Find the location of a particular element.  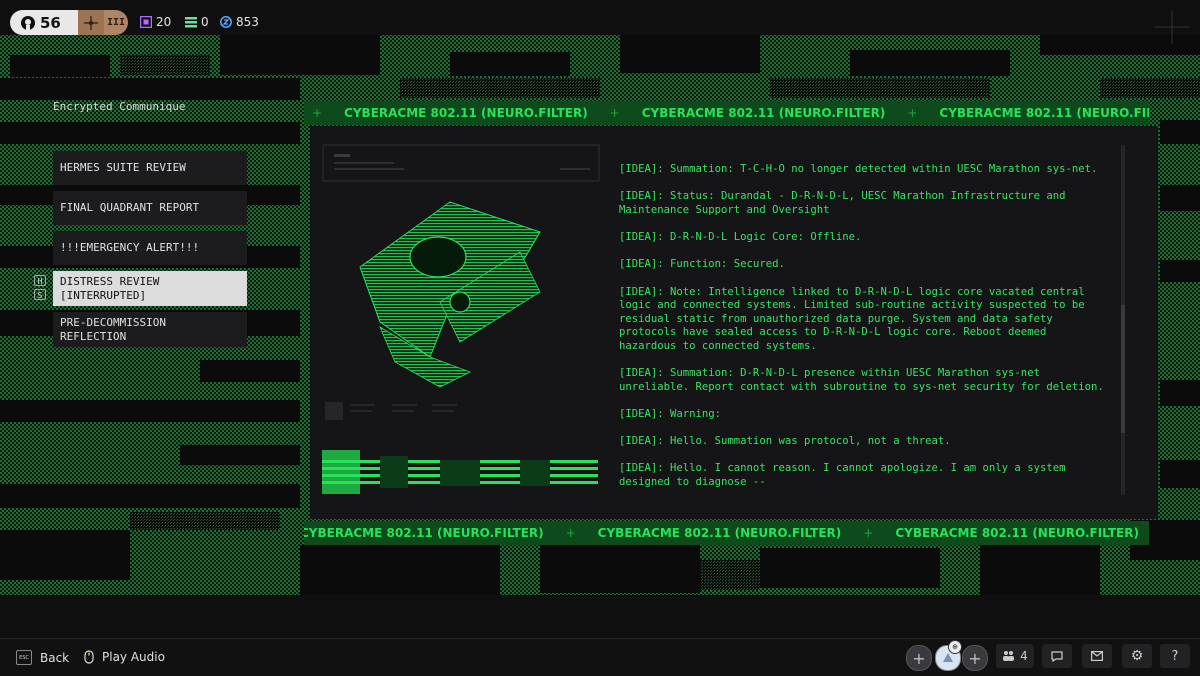

help-icon: ? is located at coordinates (1175, 656).